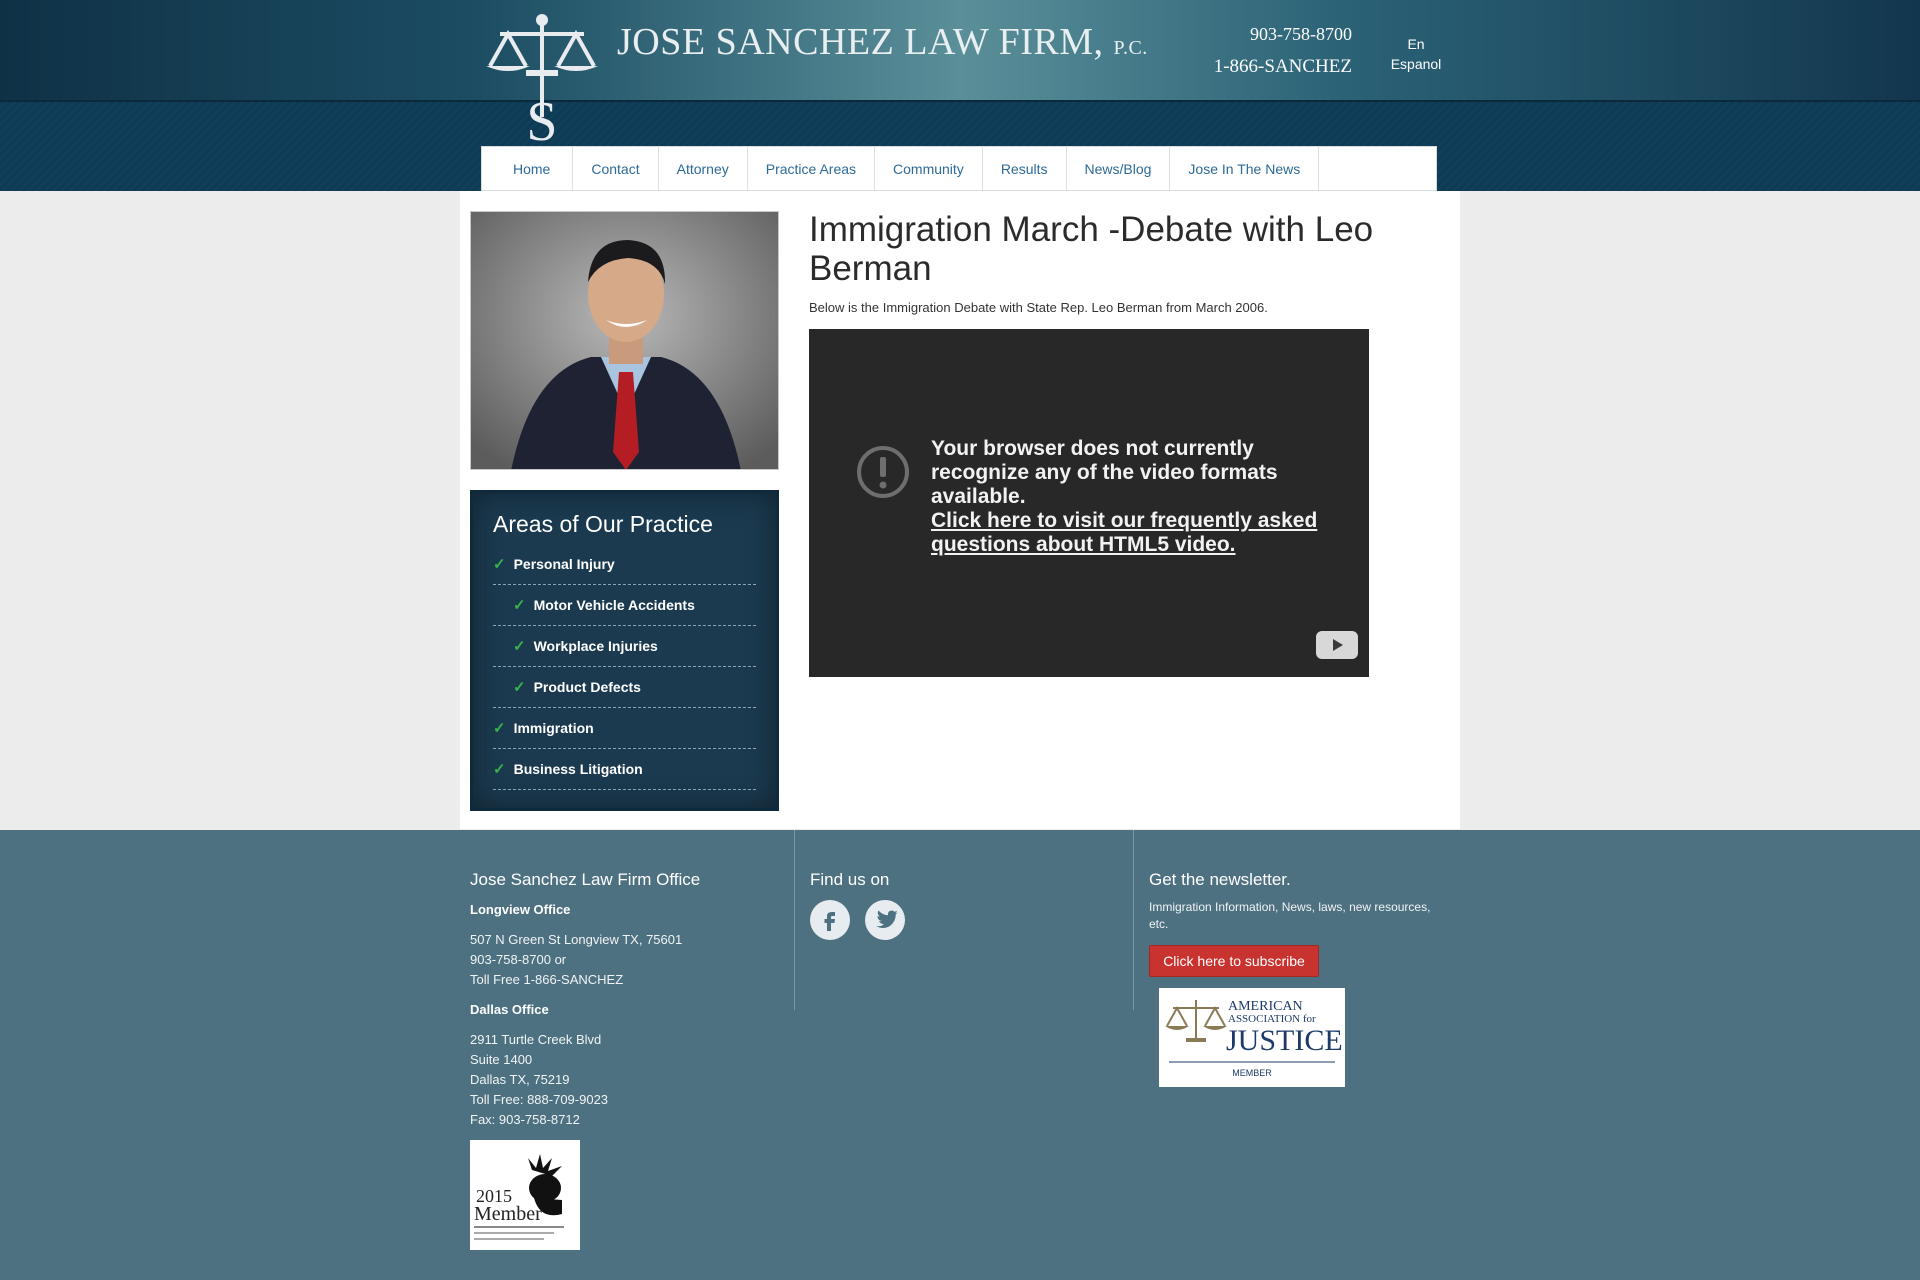 Image resolution: width=1920 pixels, height=1280 pixels. Describe the element at coordinates (1130, 48) in the screenshot. I see `firm-suffix: P.C.` at that location.